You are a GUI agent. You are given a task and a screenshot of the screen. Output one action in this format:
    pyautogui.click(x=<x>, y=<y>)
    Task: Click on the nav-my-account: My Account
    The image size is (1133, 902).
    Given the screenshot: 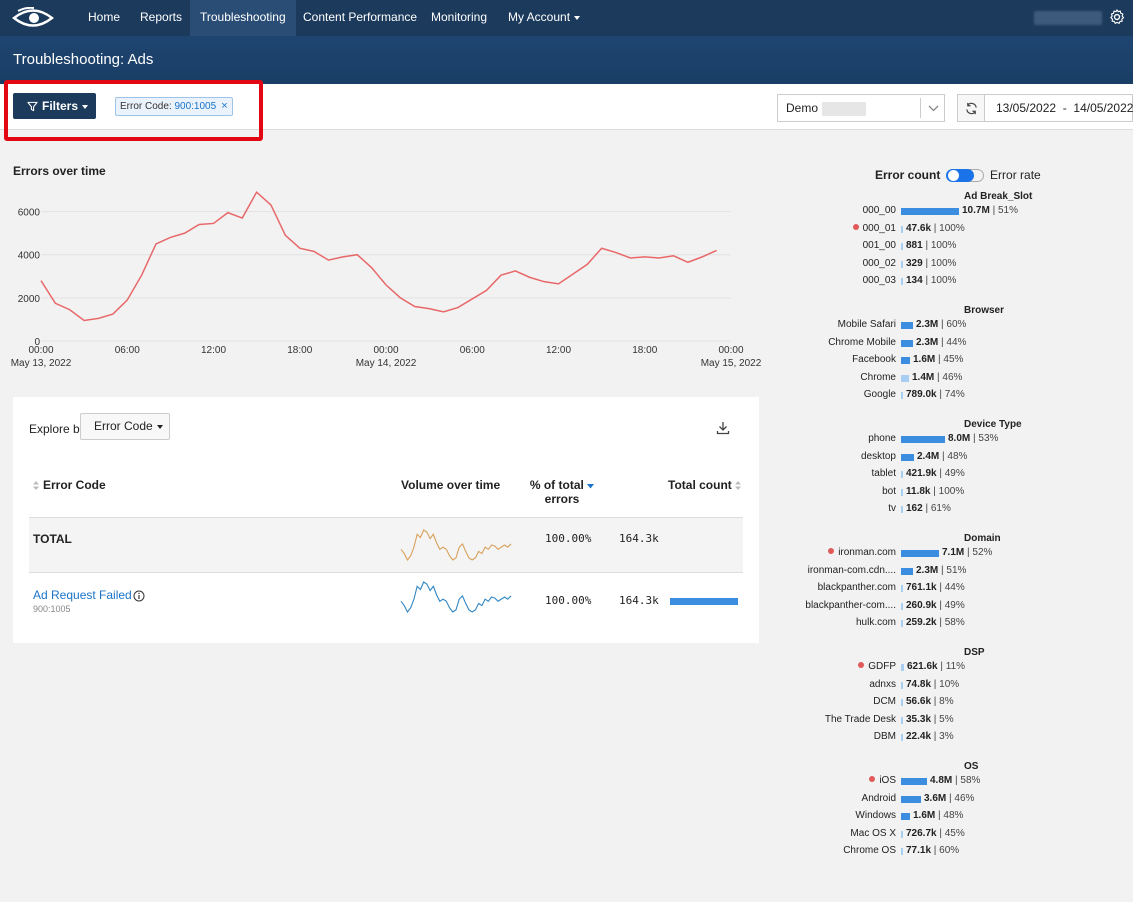 What is the action you would take?
    pyautogui.click(x=544, y=18)
    